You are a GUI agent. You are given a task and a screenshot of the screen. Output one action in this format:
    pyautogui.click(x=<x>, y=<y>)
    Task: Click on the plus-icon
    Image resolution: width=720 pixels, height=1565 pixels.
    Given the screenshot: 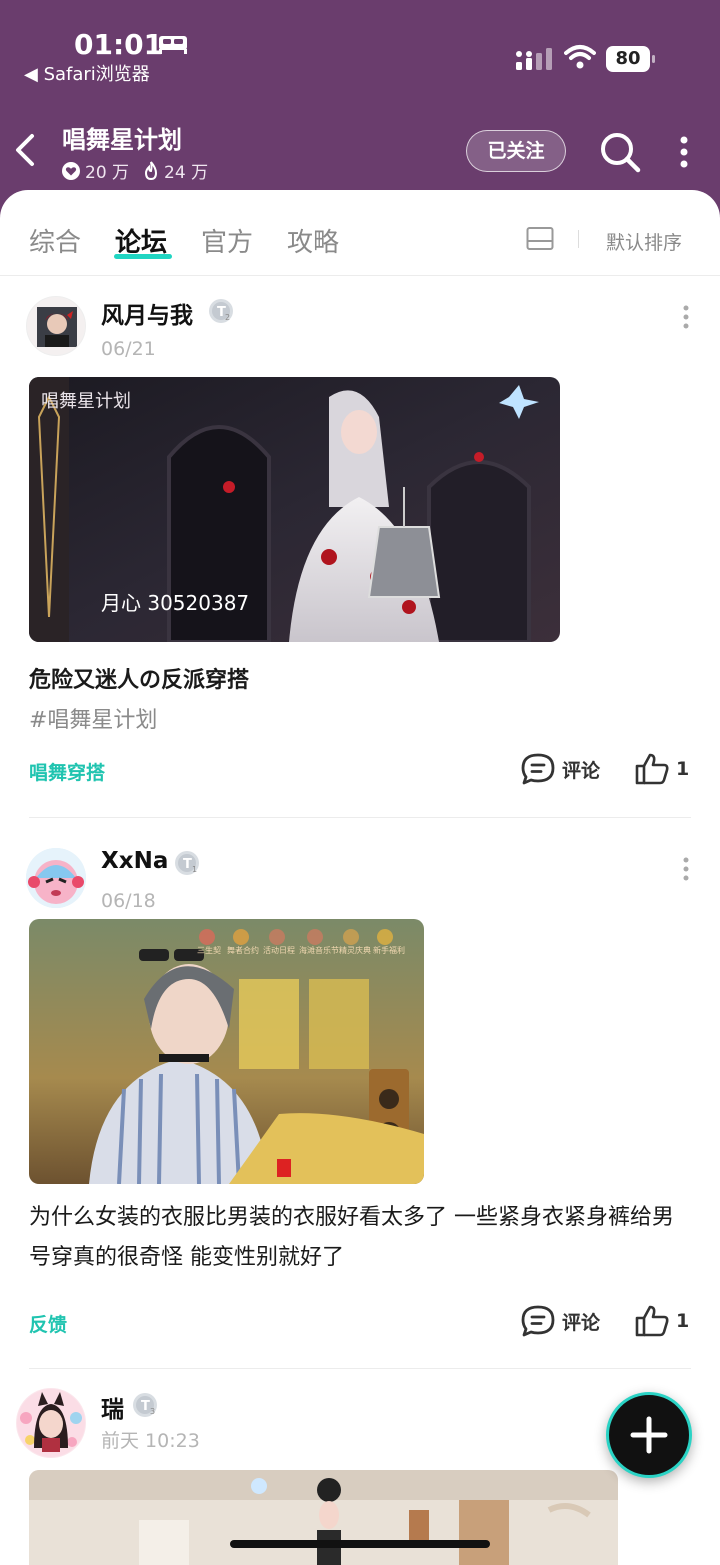 What is the action you would take?
    pyautogui.click(x=649, y=1435)
    